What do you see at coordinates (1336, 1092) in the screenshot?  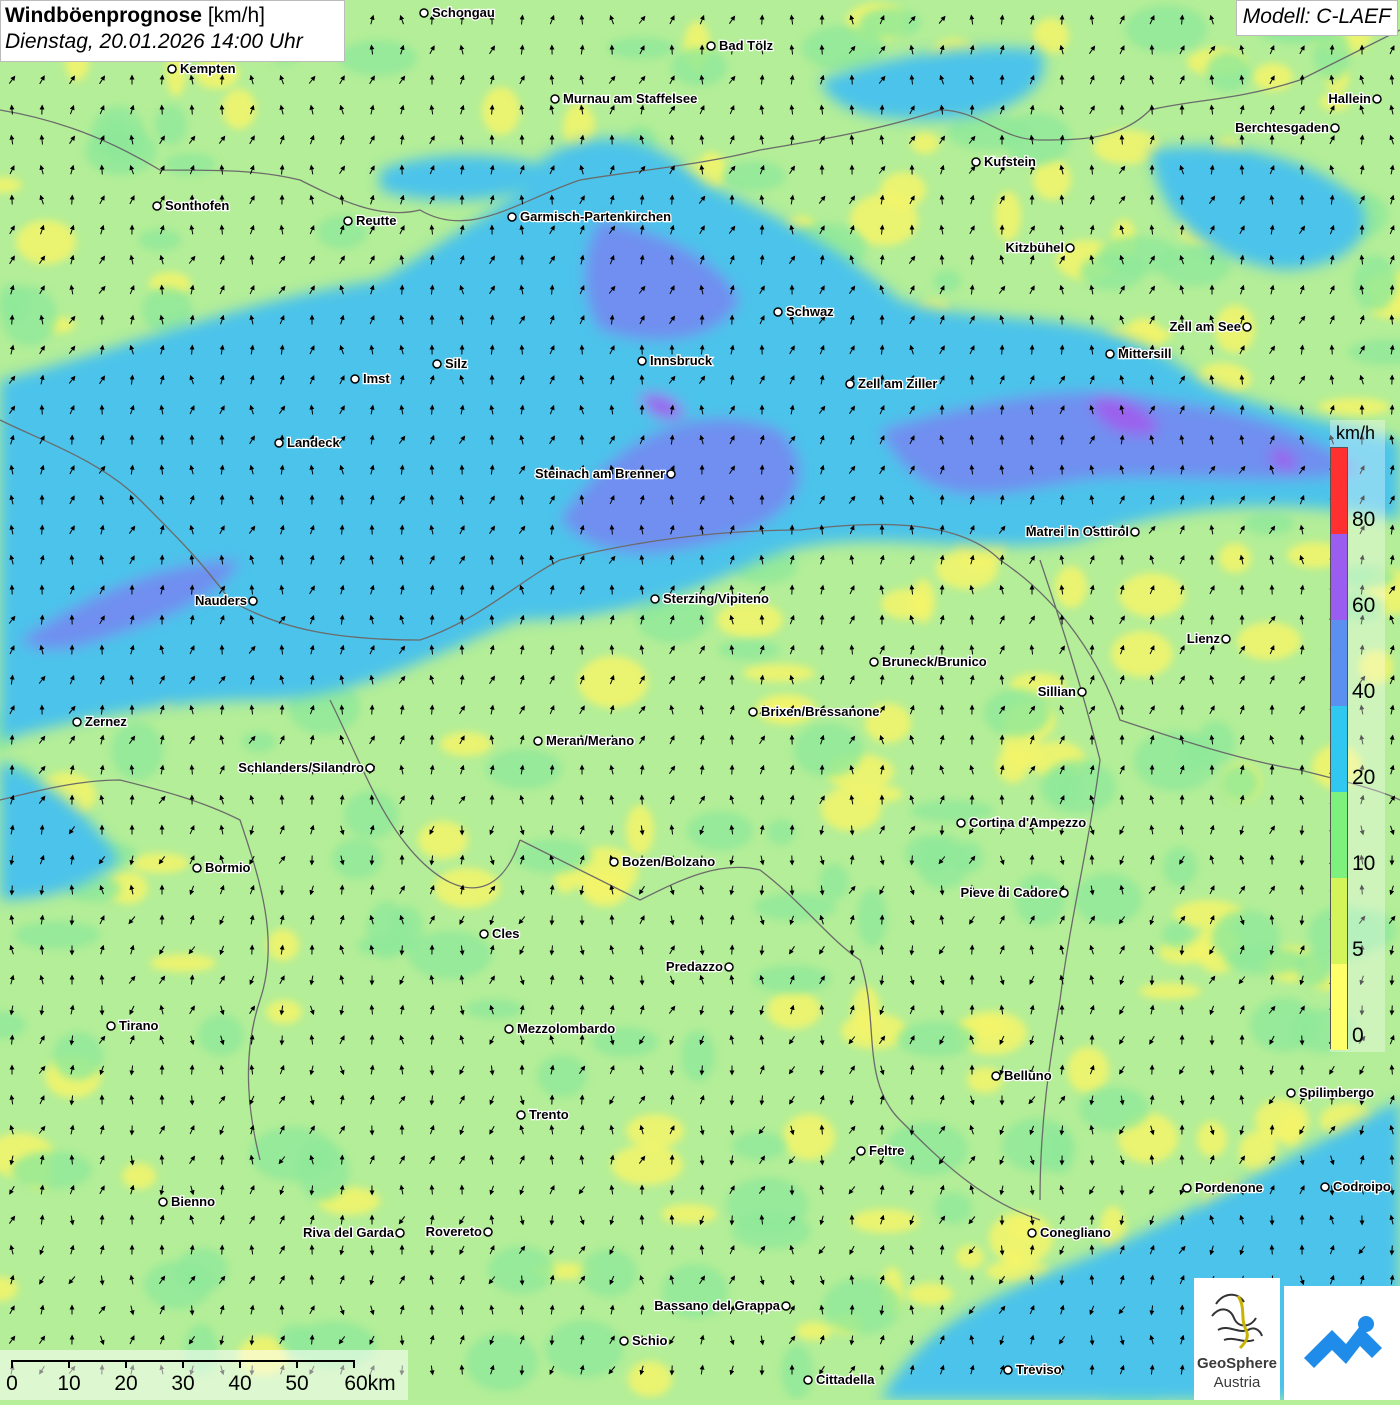 I see `city-label: Spilimbergo` at bounding box center [1336, 1092].